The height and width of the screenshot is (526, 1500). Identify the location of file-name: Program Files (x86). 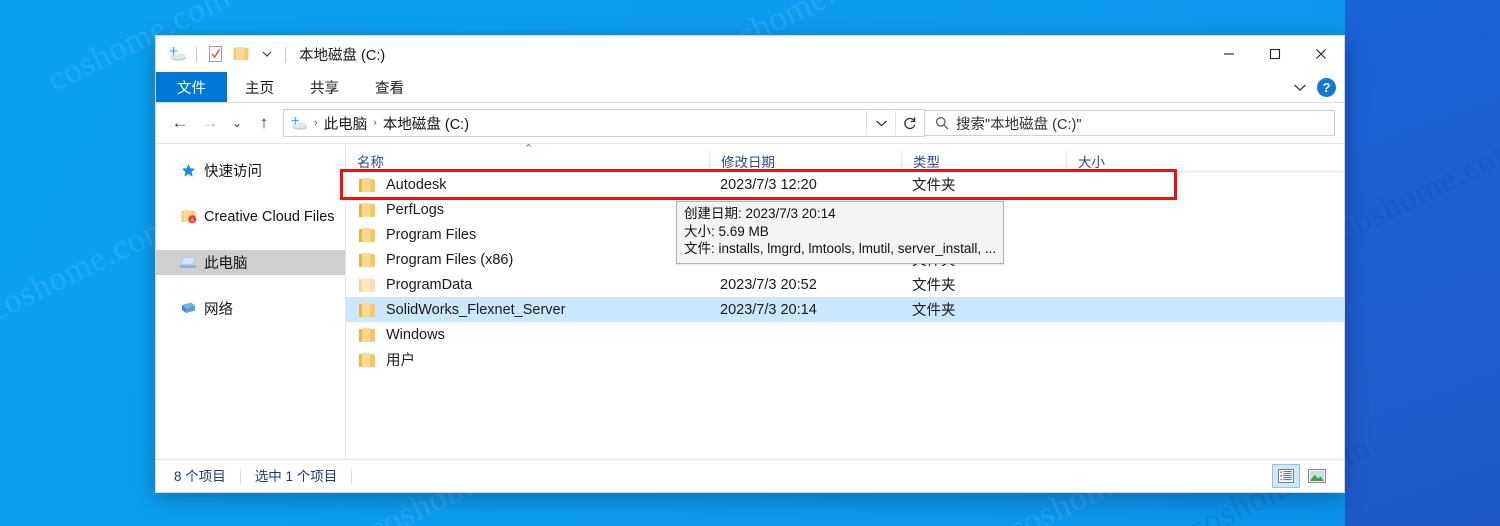
(450, 259).